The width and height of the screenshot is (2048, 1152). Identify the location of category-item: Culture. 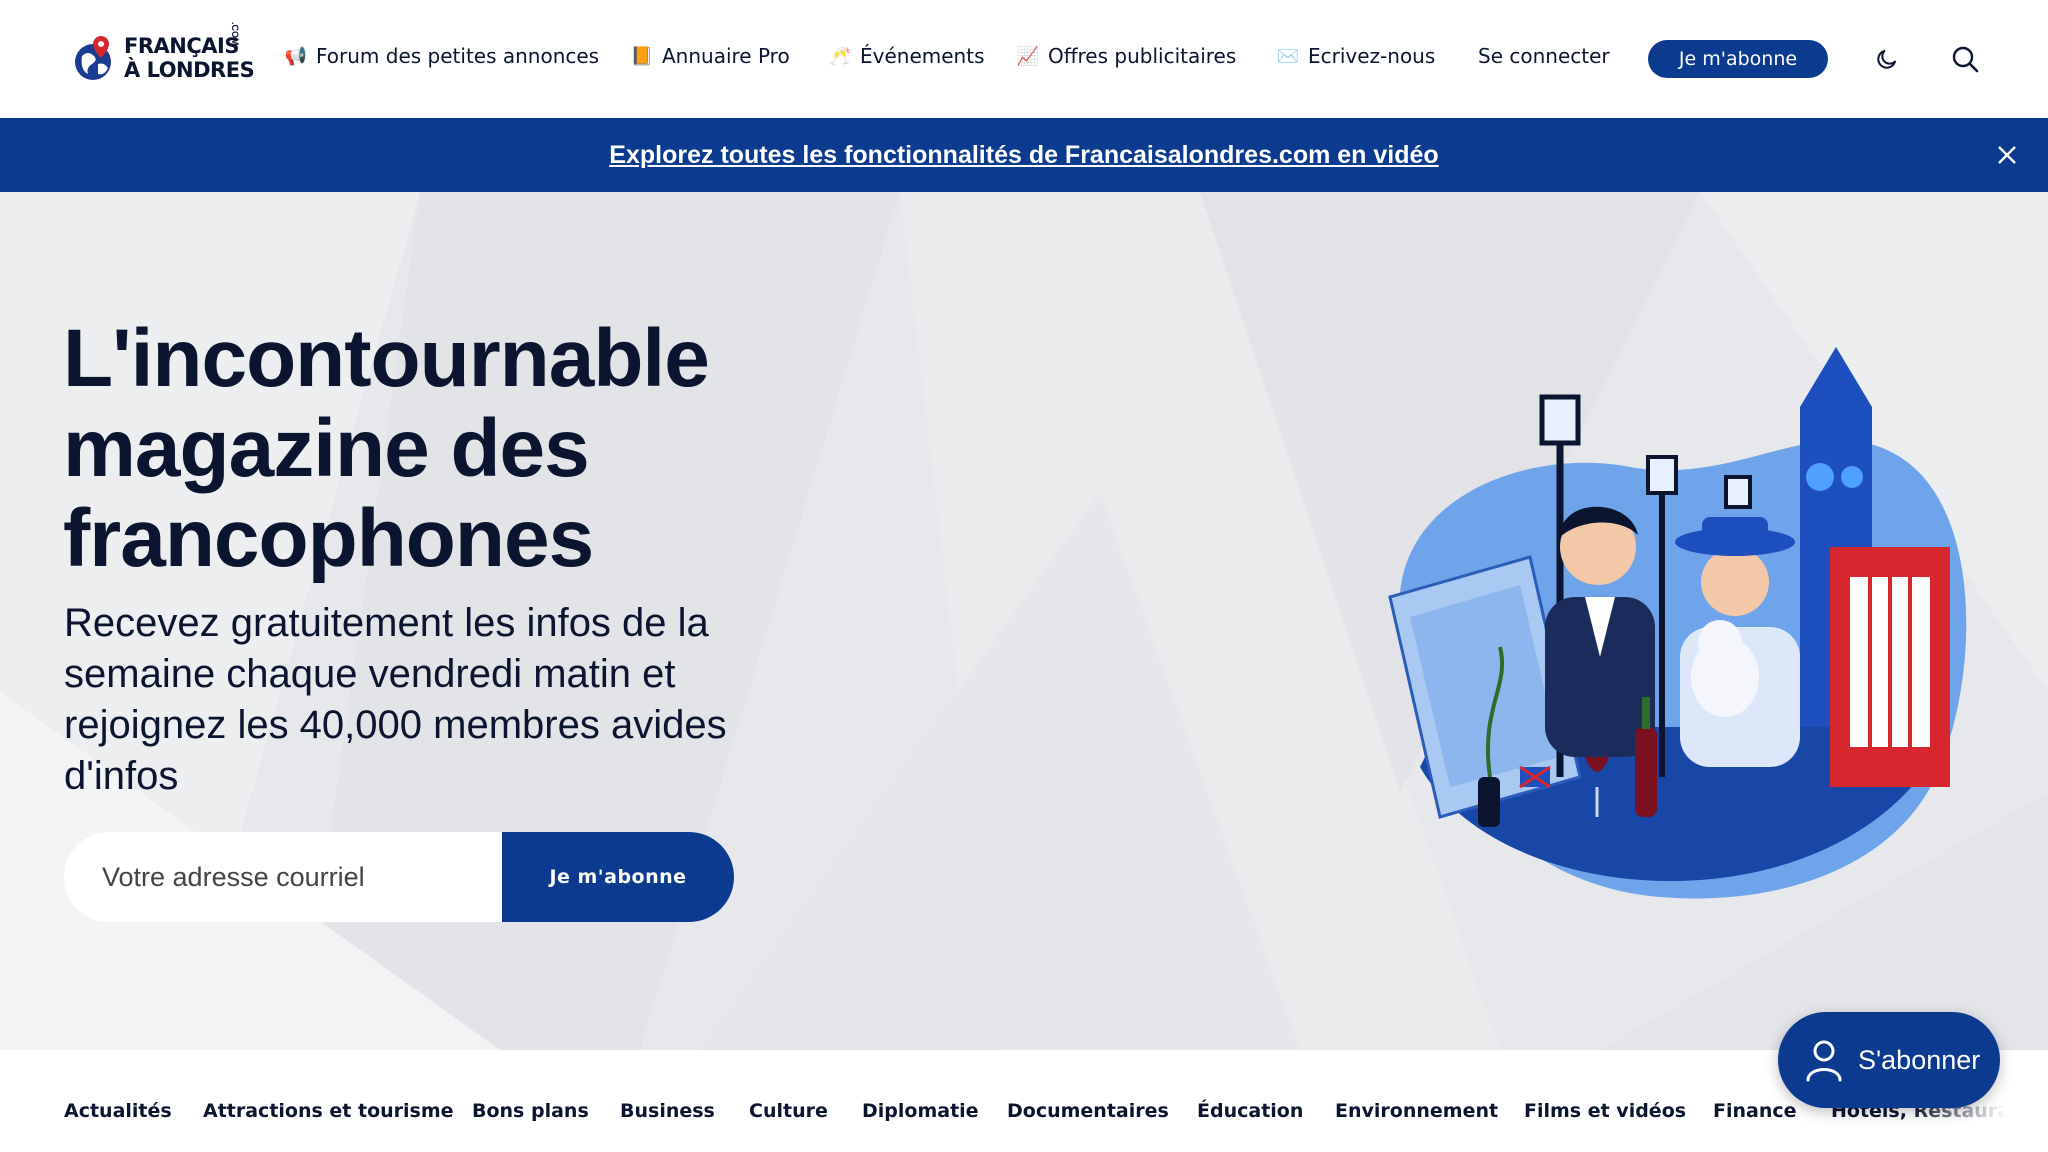
(788, 1111).